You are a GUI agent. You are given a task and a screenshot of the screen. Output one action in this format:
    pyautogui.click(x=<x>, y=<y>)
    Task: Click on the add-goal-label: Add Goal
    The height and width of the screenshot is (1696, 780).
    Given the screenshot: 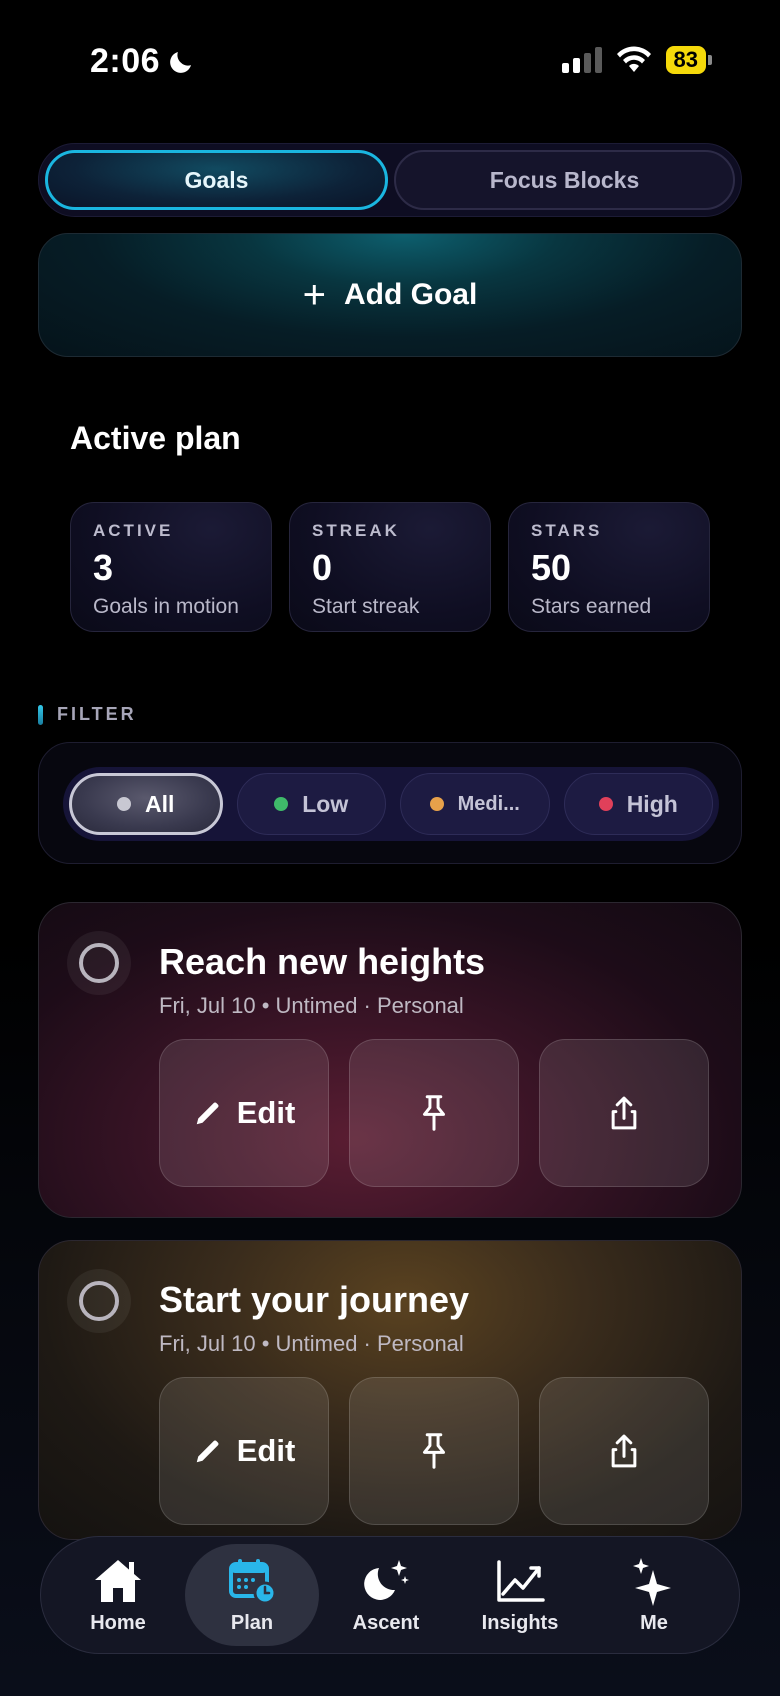 What is the action you would take?
    pyautogui.click(x=411, y=294)
    